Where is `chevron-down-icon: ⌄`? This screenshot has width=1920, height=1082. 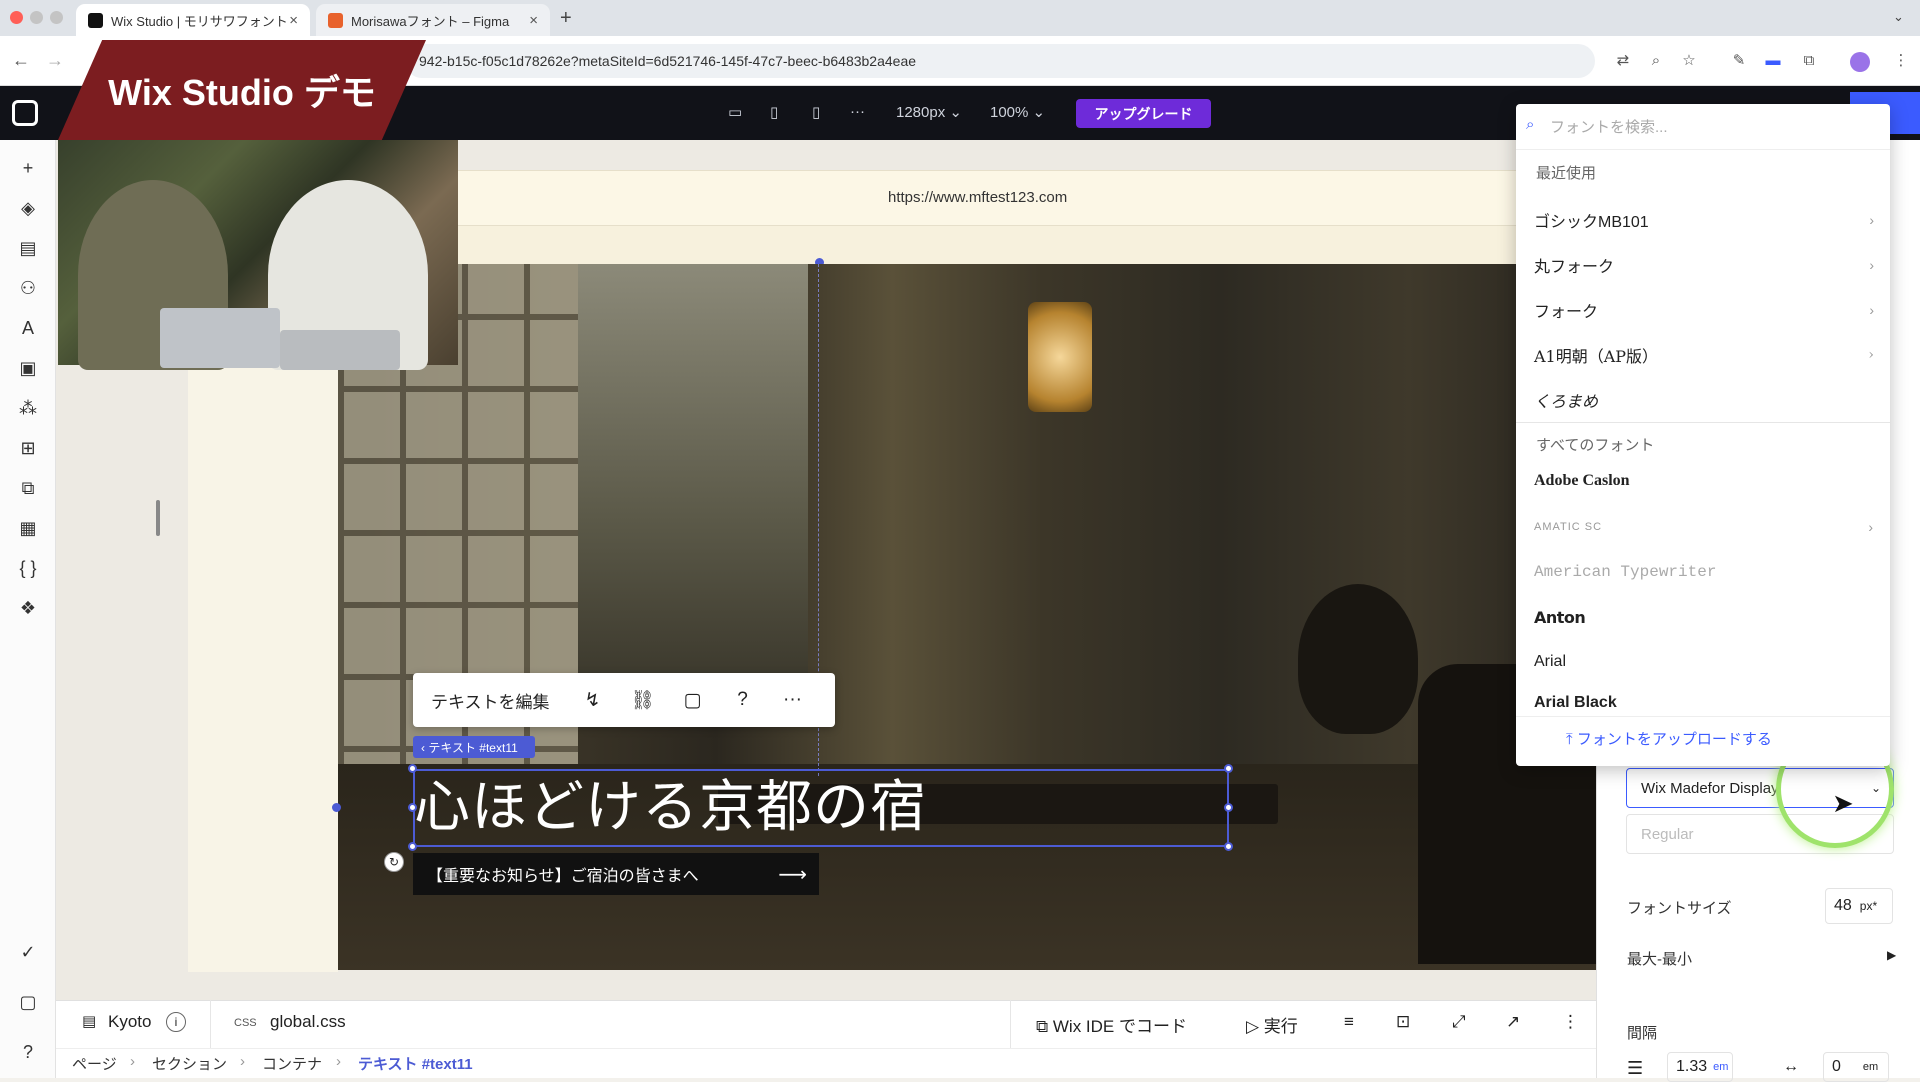
chevron-down-icon: ⌄ is located at coordinates (1898, 17).